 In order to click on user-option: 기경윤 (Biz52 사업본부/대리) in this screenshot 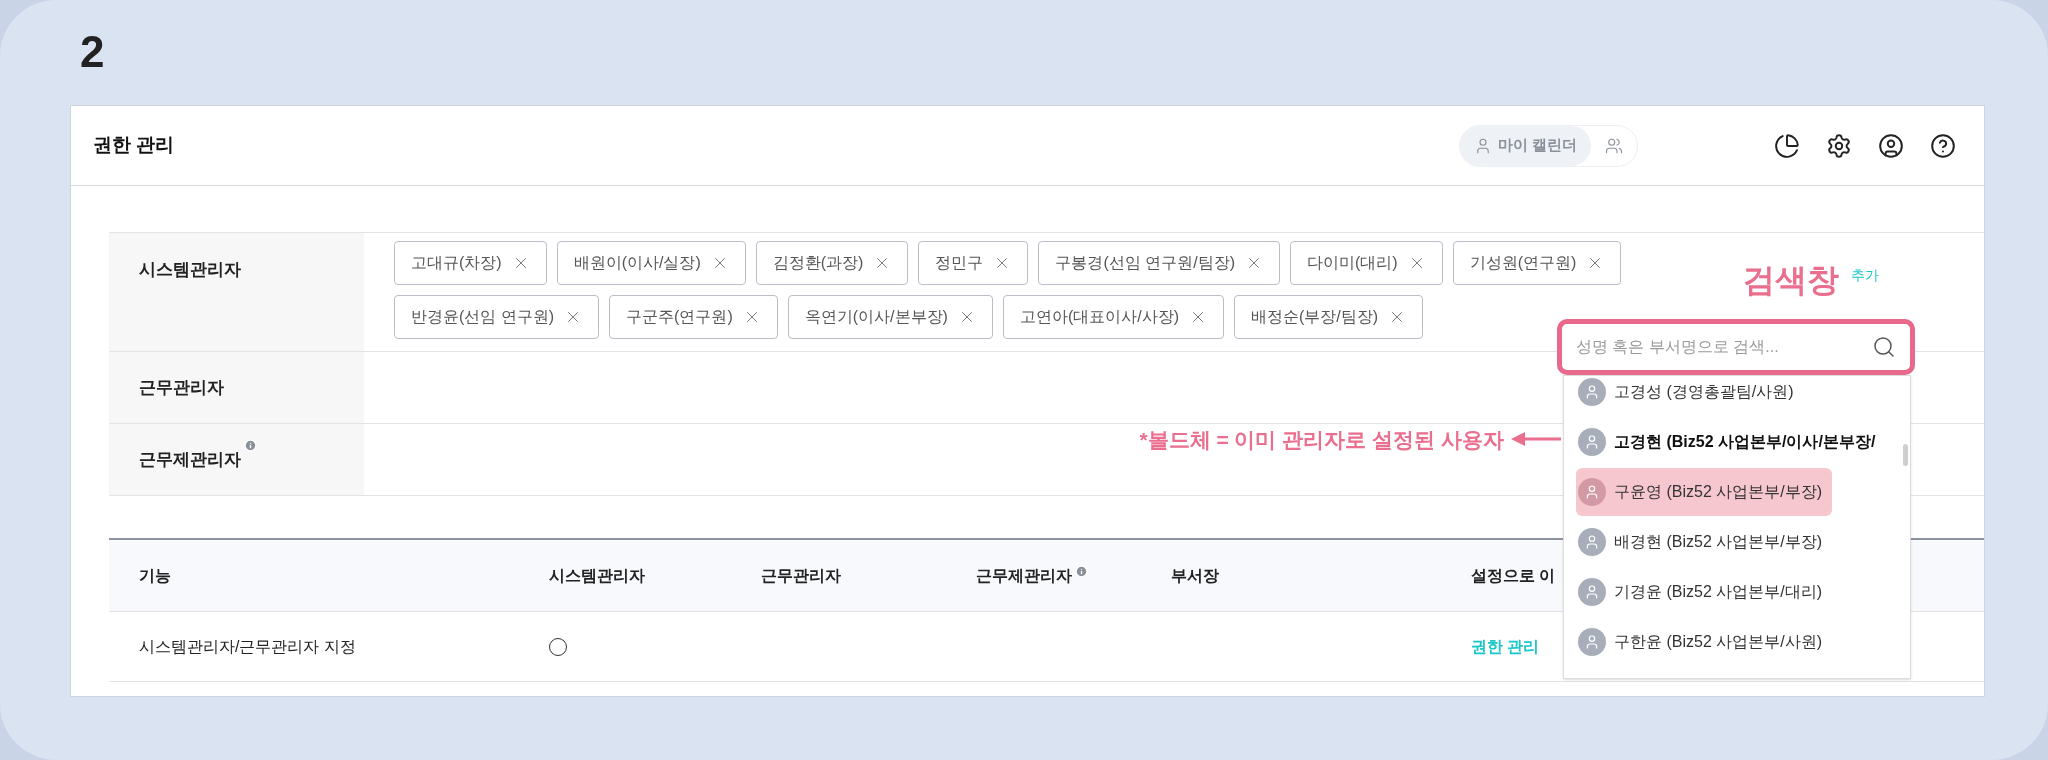, I will do `click(1704, 592)`.